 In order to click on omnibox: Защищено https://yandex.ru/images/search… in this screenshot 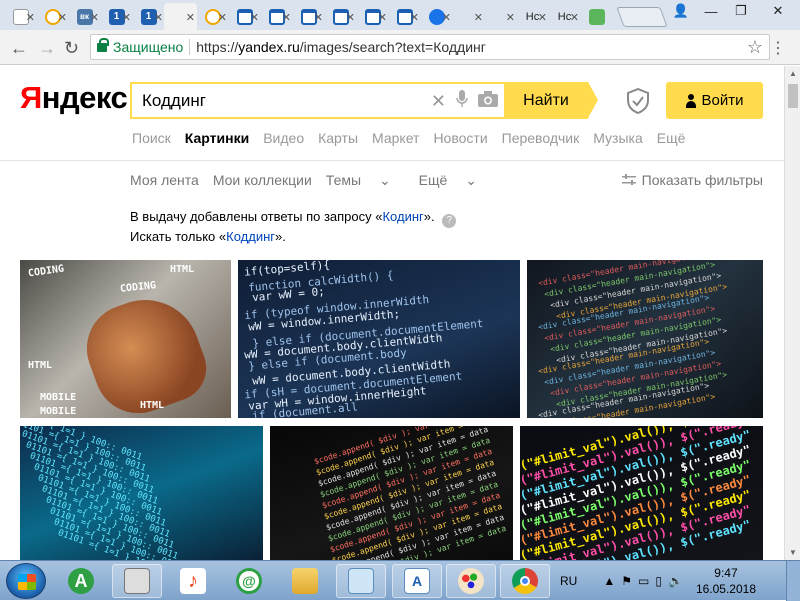, I will do `click(430, 47)`.